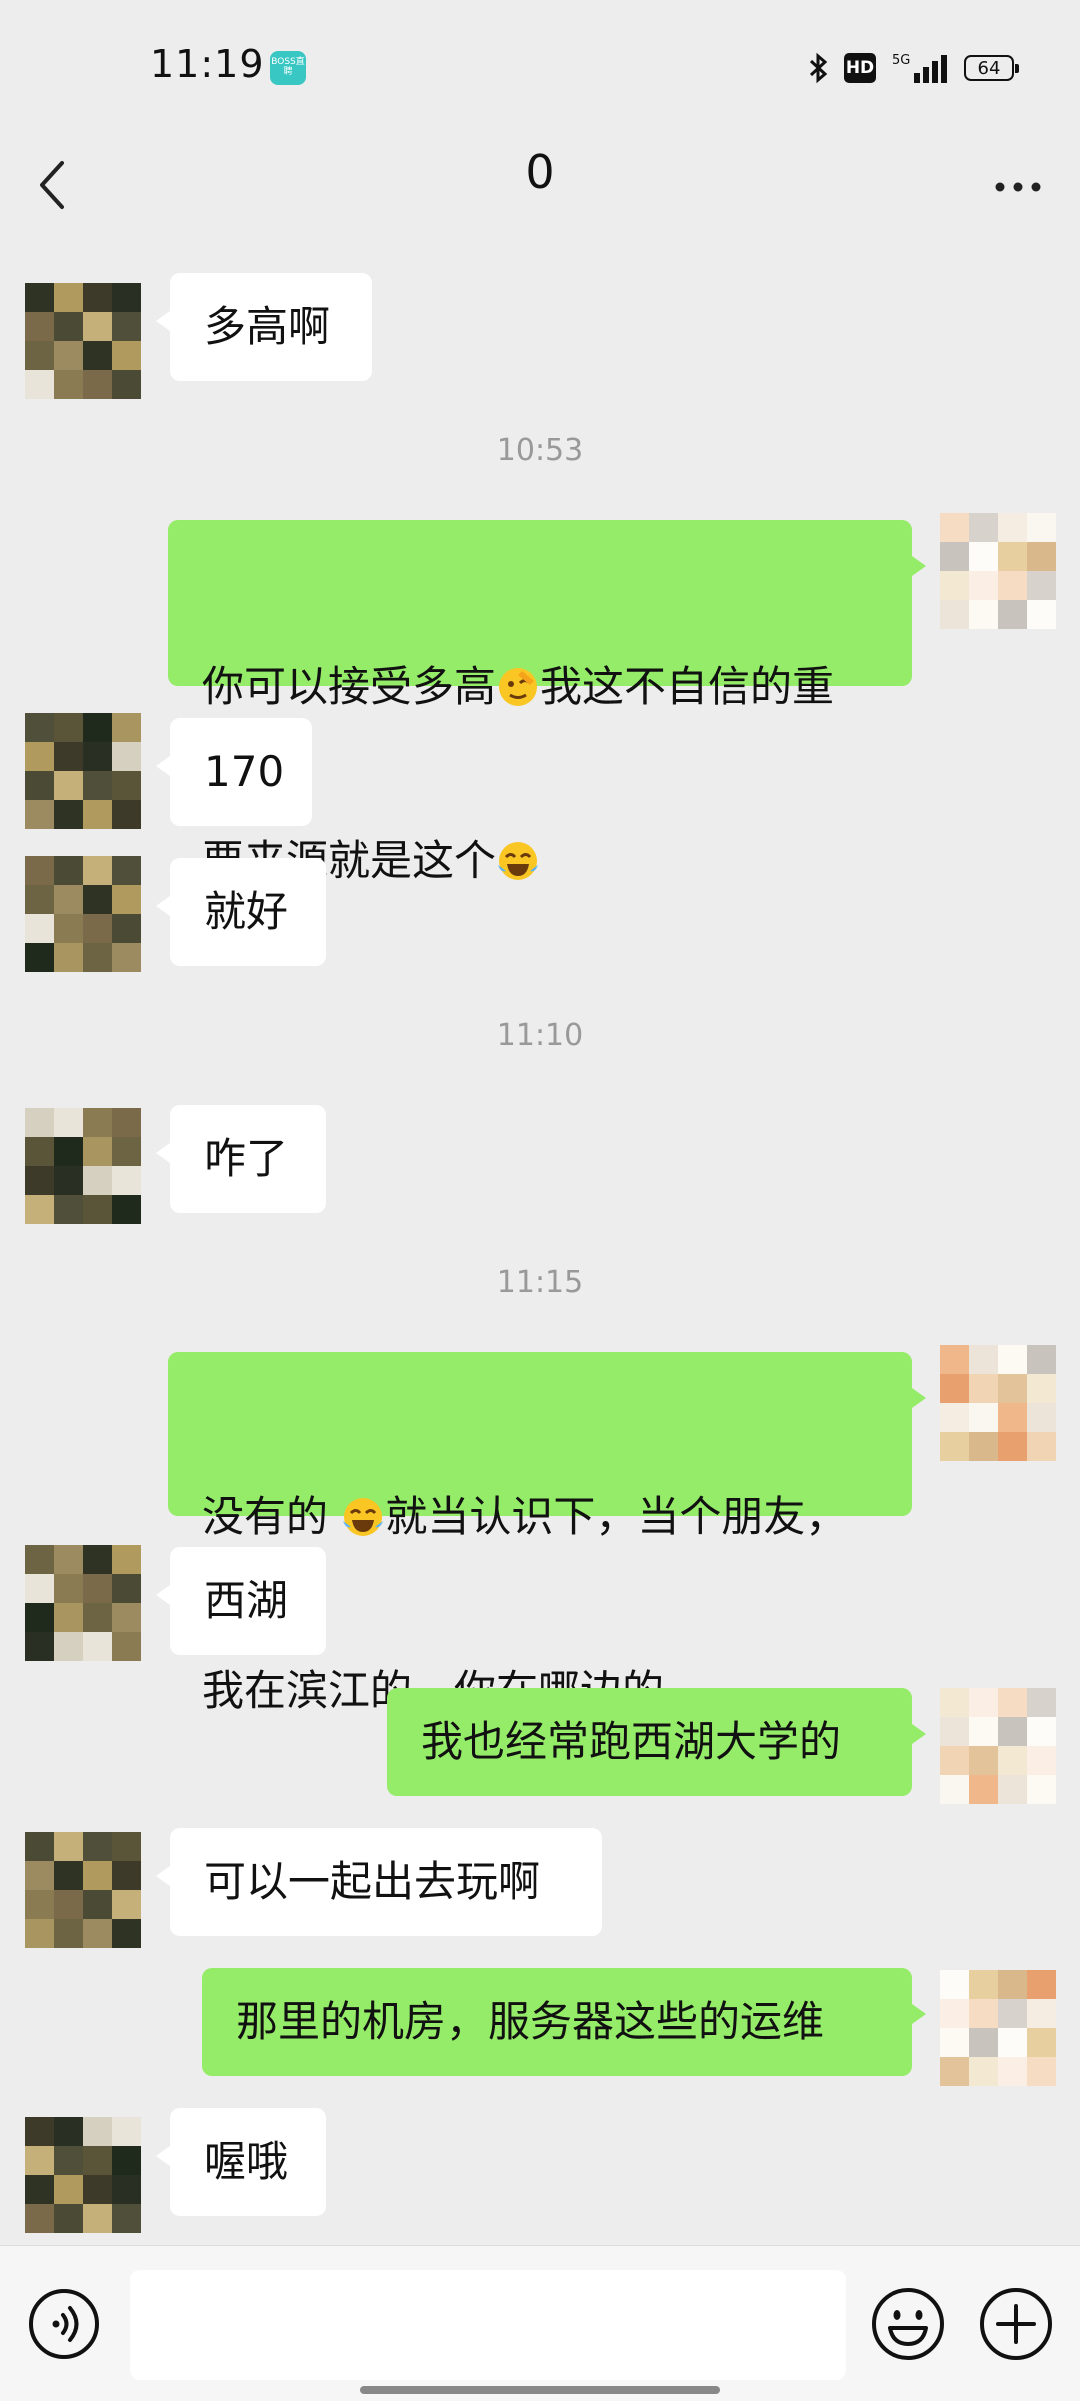 Image resolution: width=1080 pixels, height=2401 pixels. I want to click on outgoing-message: 你可以接受多高 我这不自信的重 要来源就是这个, so click(547, 702).